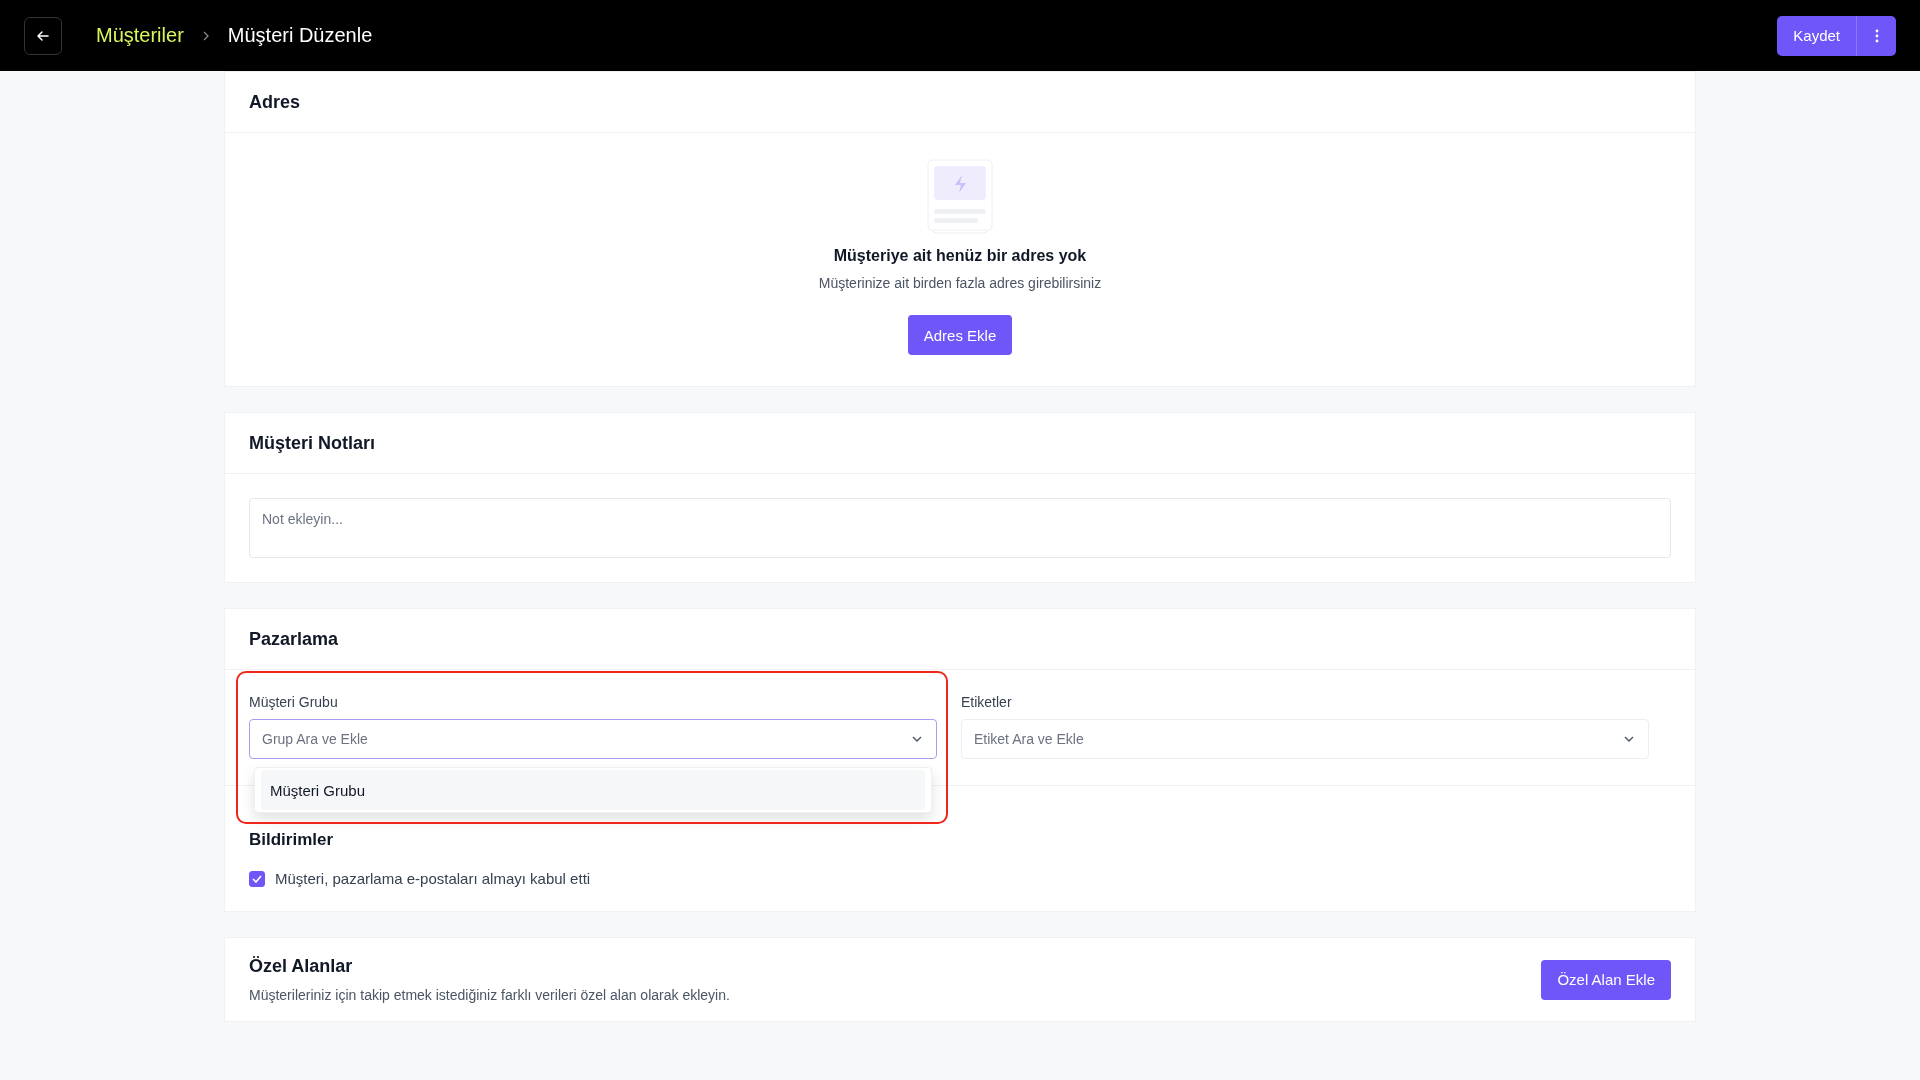 The width and height of the screenshot is (1920, 1080). Describe the element at coordinates (294, 639) in the screenshot. I see `section-title: Pazarlama` at that location.